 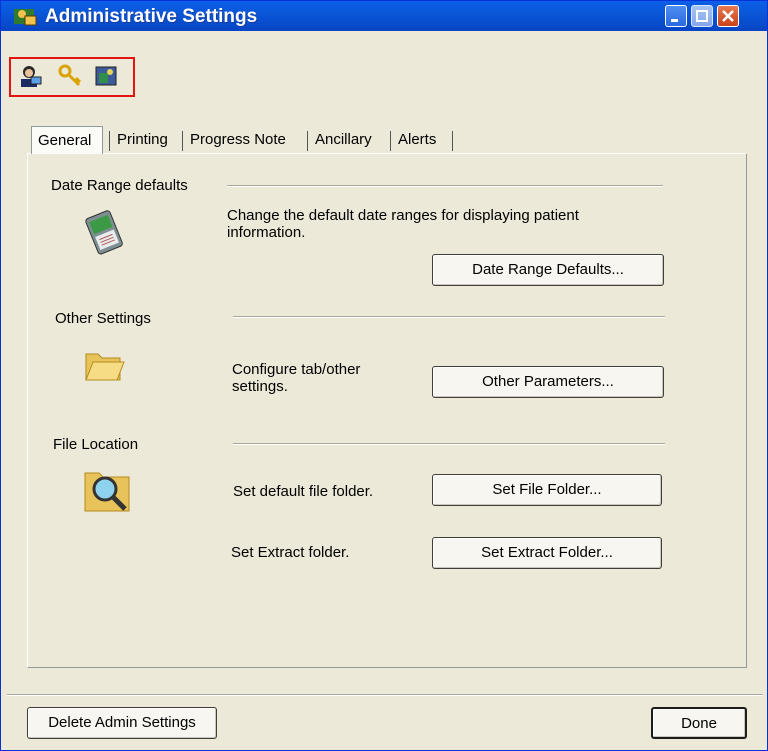 I want to click on settings-image-icon, so click(x=106, y=76).